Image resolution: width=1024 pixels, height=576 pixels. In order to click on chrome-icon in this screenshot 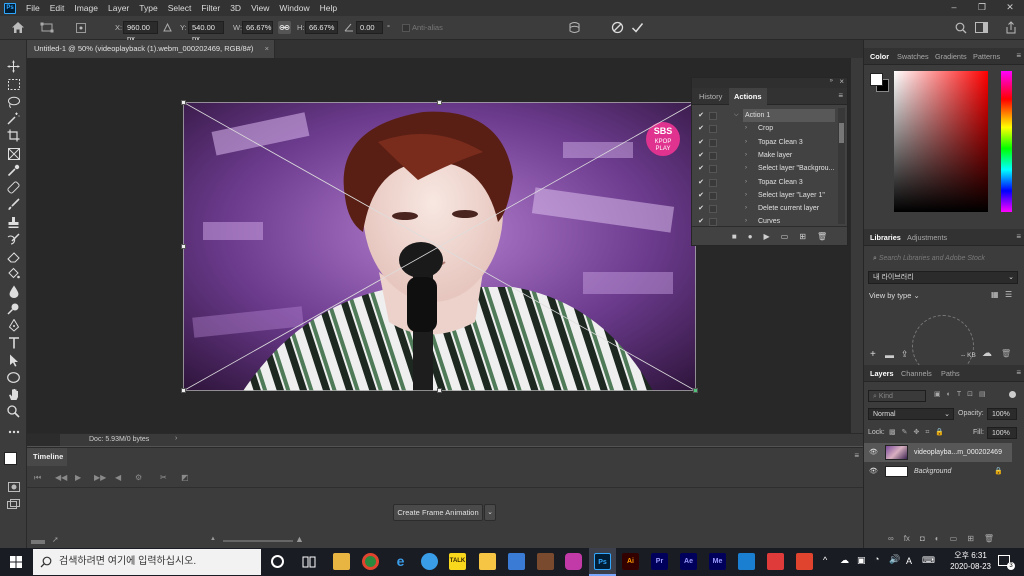, I will do `click(370, 561)`.